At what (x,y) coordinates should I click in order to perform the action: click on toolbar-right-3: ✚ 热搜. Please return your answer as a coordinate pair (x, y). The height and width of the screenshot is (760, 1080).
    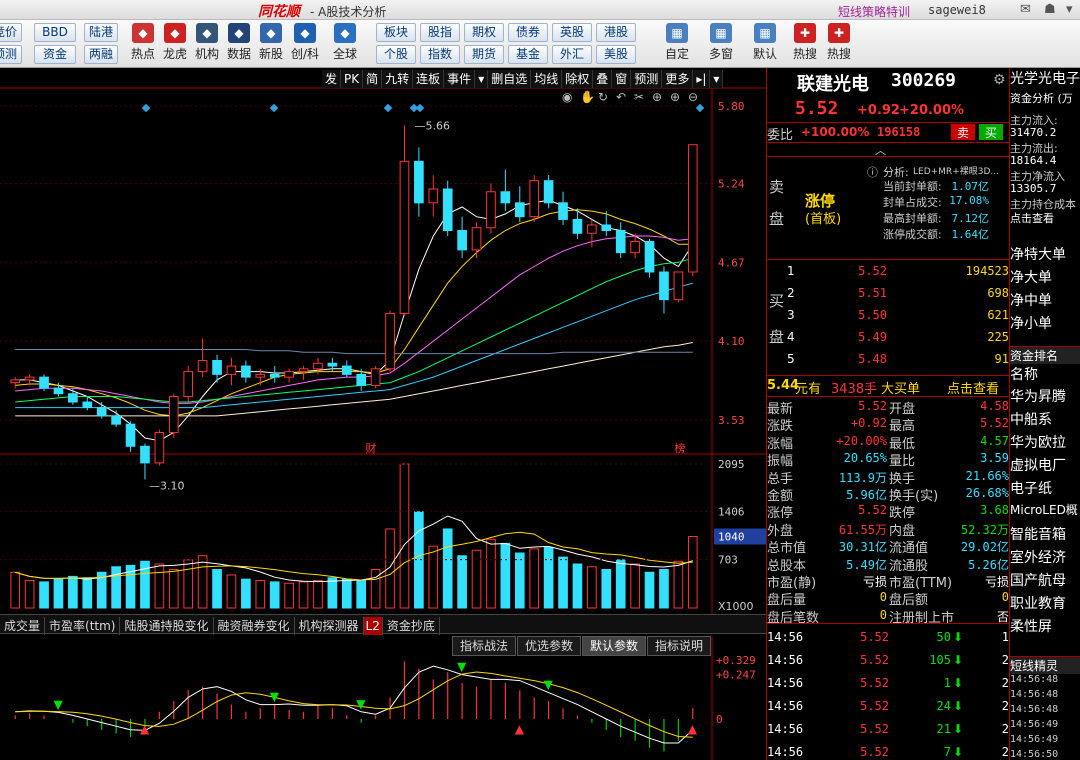
    Looking at the image, I should click on (805, 44).